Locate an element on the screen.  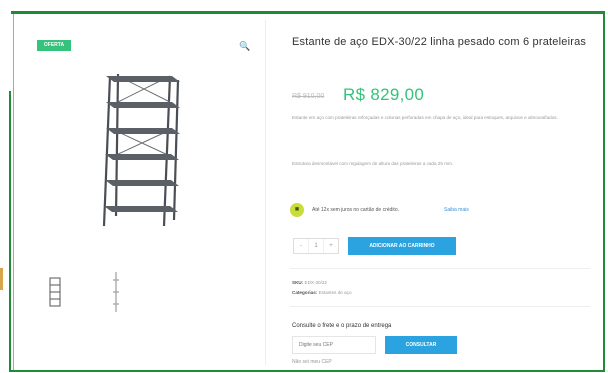
cep-help-link: Não sei meu CEP is located at coordinates (312, 362).